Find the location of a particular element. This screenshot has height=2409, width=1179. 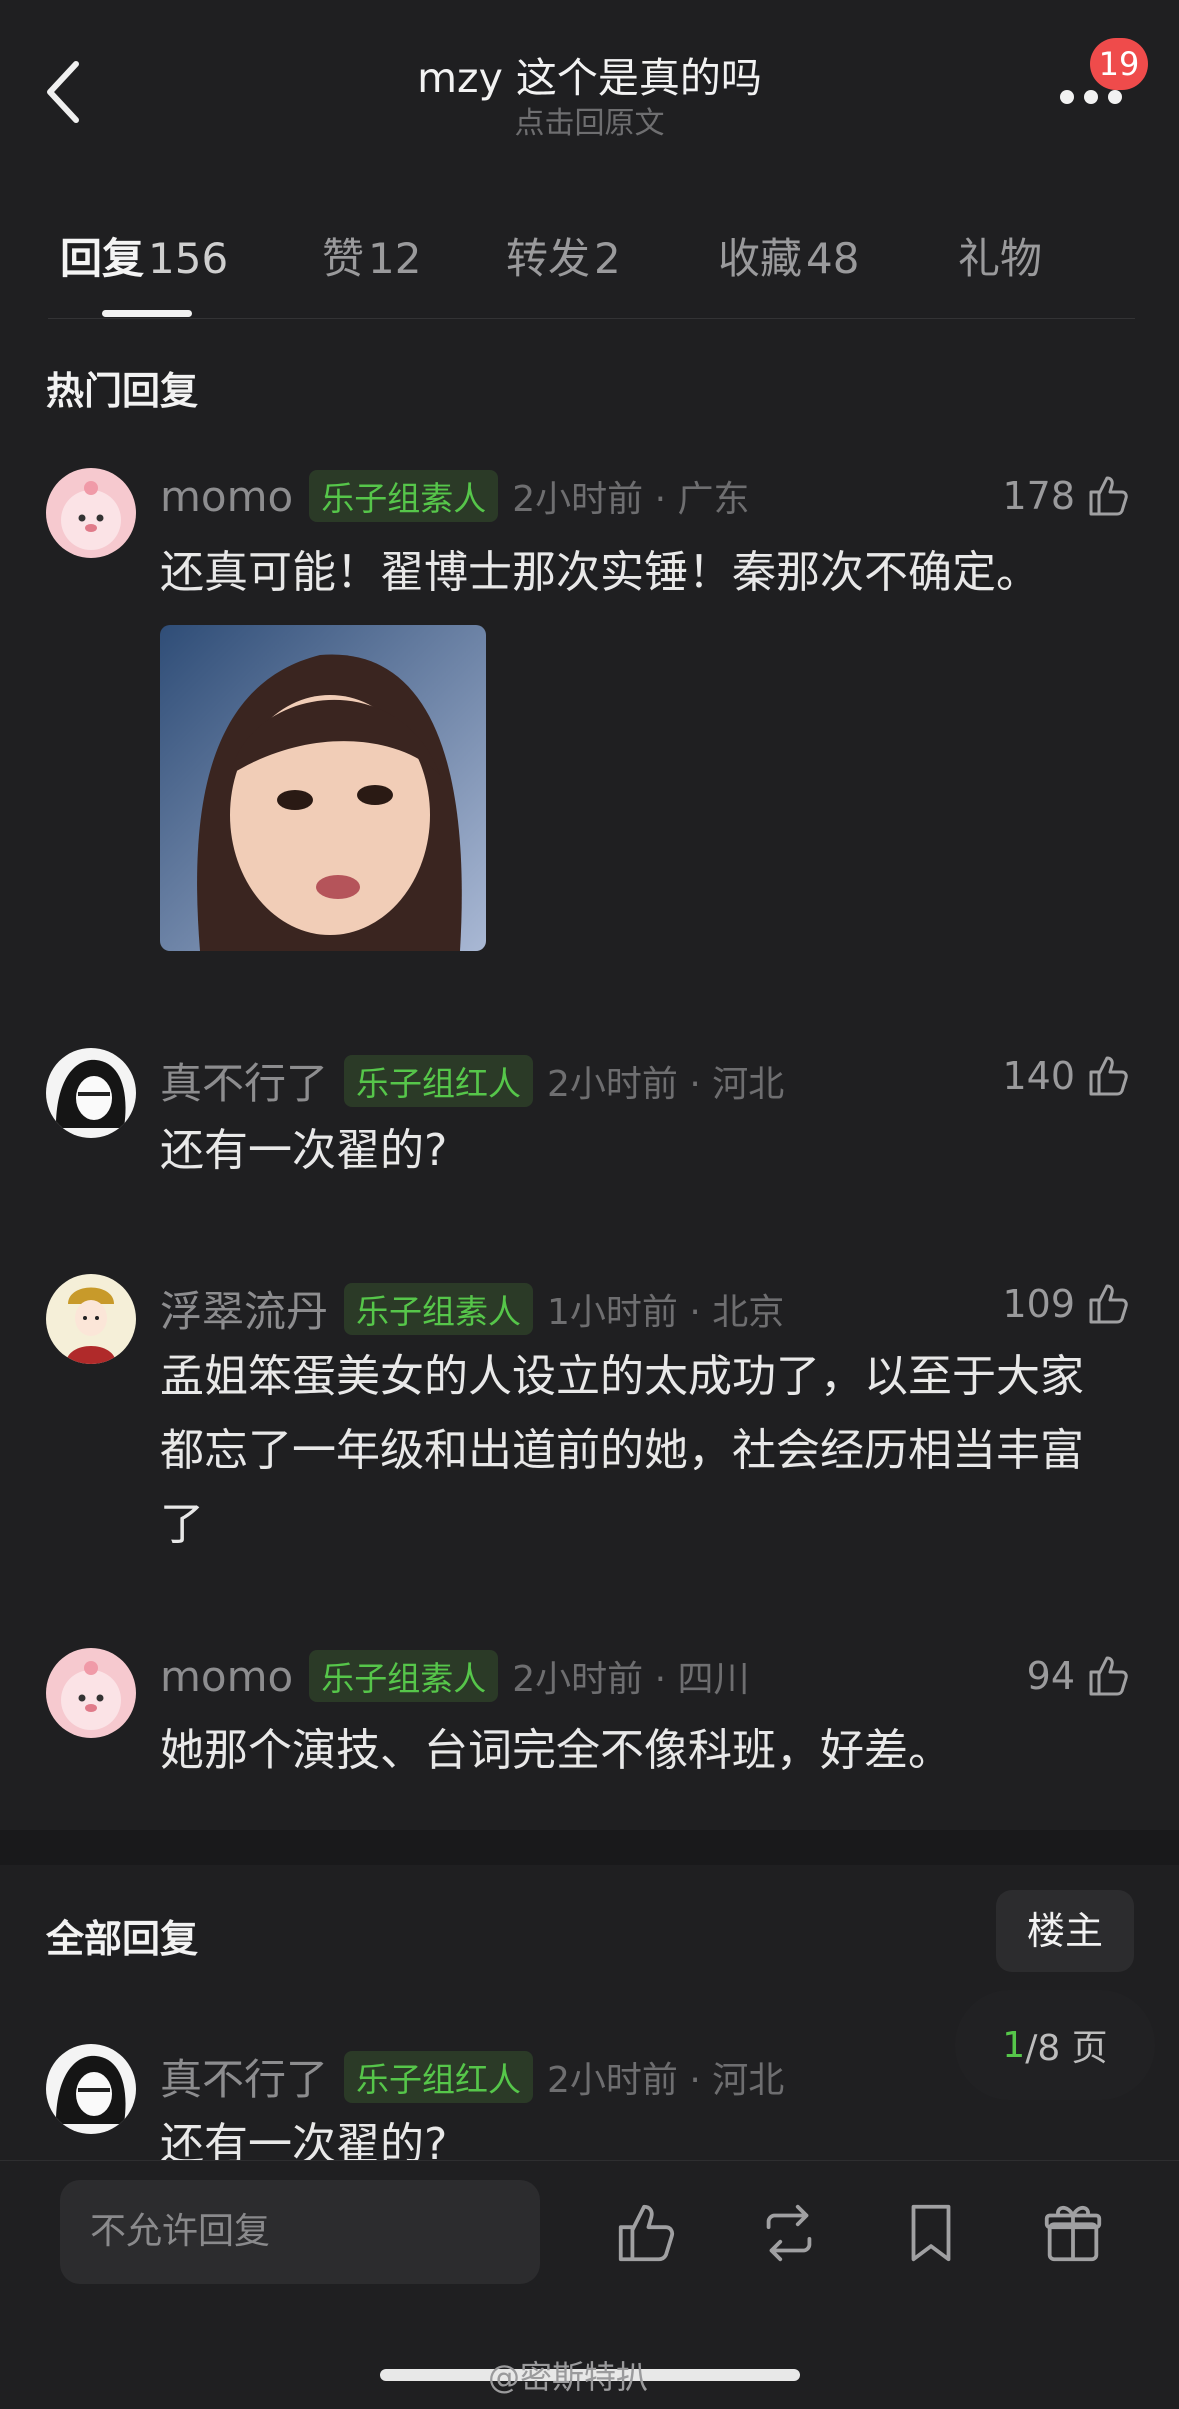

comment-meta: momo 乐子组素人 2小时前 · 四川 is located at coordinates (454, 1676).